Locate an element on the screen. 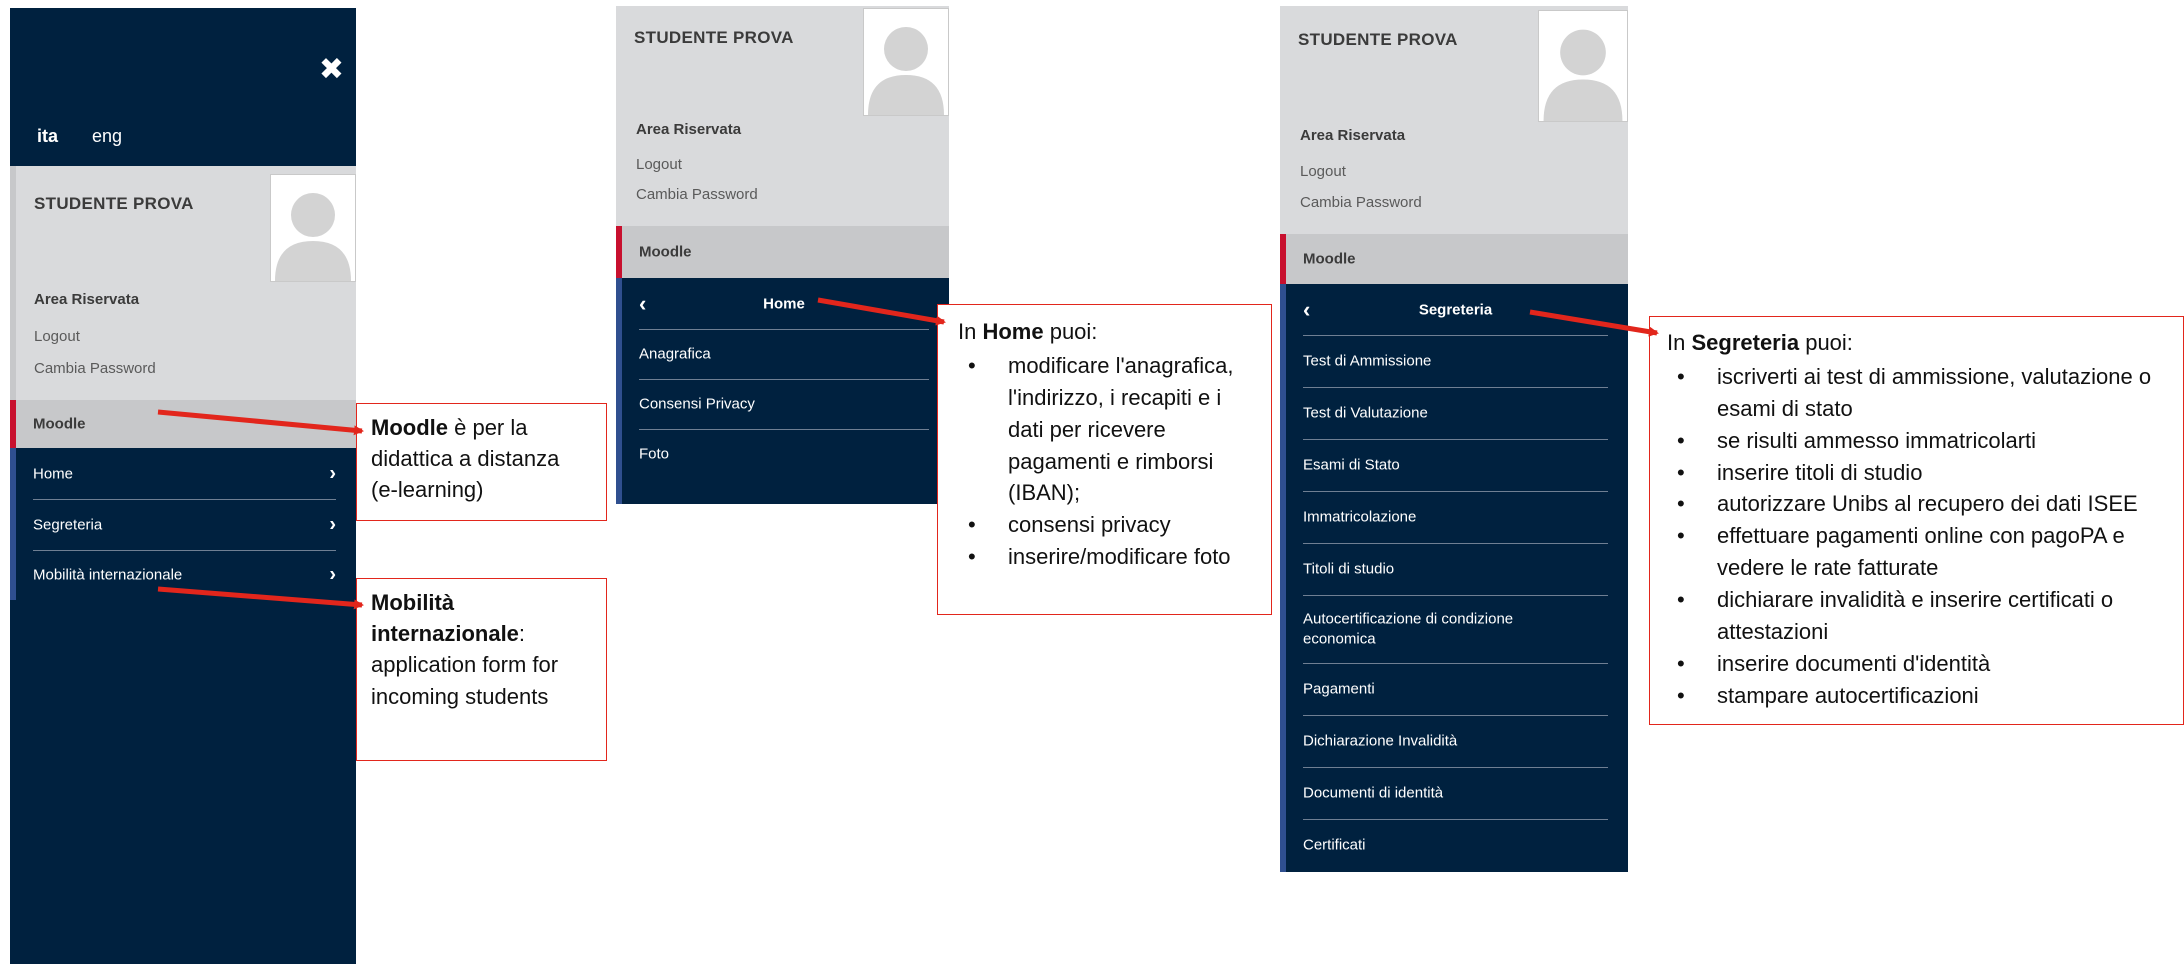 This screenshot has height=964, width=2184. arrow-segreteria is located at coordinates (1594, 323).